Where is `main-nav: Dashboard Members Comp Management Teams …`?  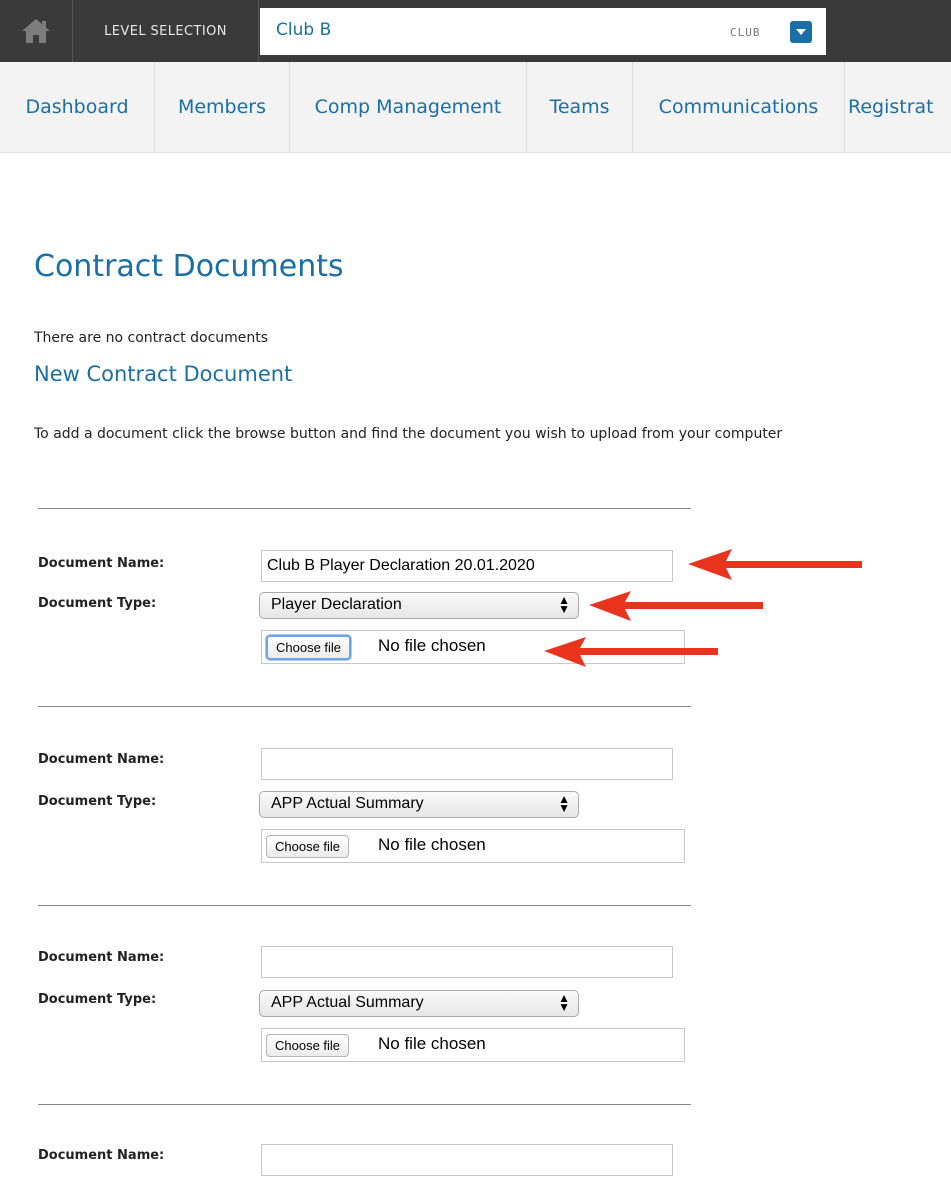 main-nav: Dashboard Members Comp Management Teams … is located at coordinates (475, 107).